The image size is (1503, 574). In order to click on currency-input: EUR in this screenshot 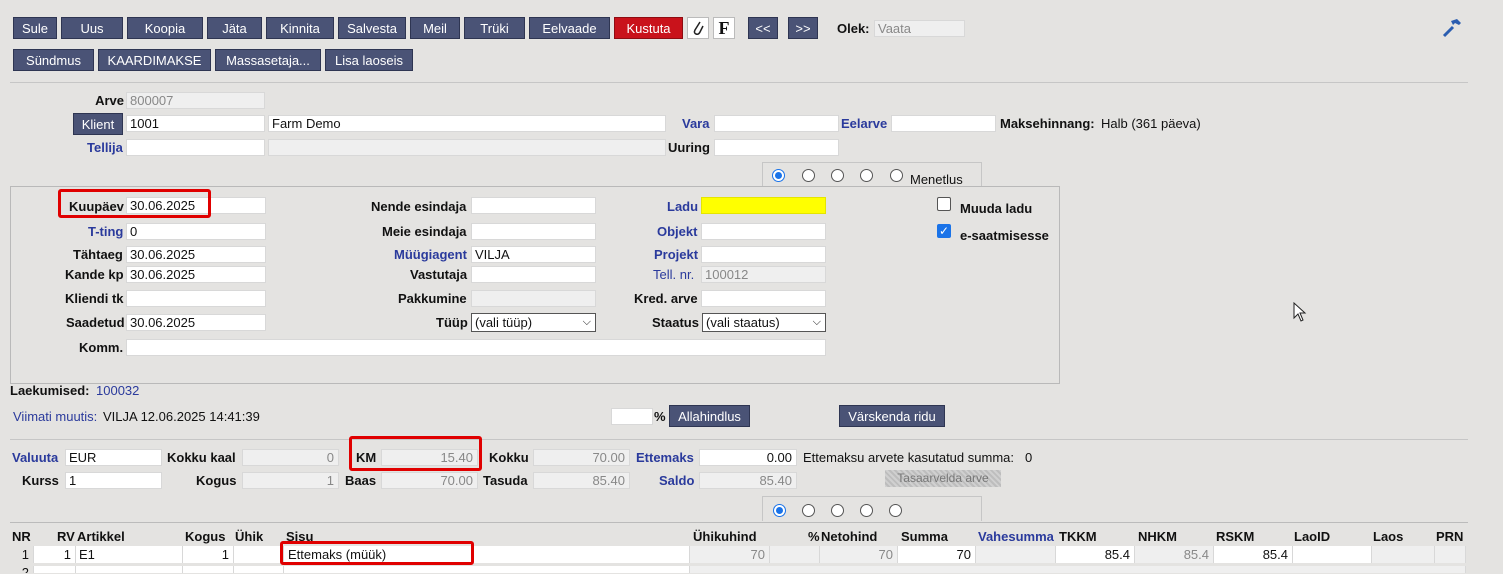, I will do `click(113, 457)`.